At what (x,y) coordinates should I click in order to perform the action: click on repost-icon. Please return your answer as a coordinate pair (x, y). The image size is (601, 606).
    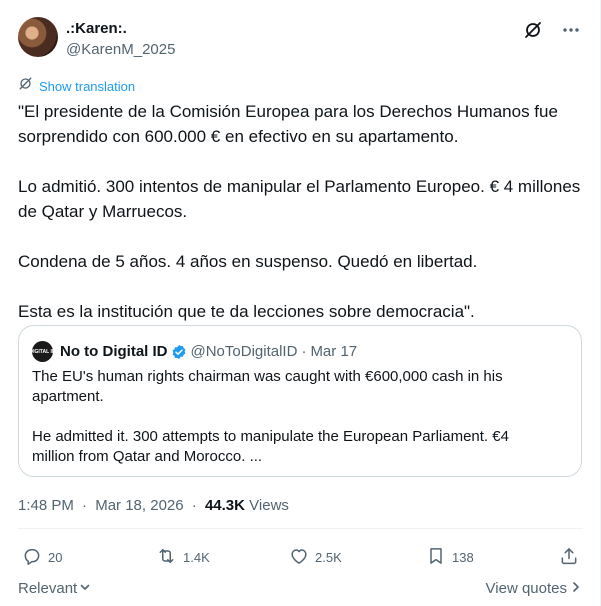
    Looking at the image, I should click on (166, 557).